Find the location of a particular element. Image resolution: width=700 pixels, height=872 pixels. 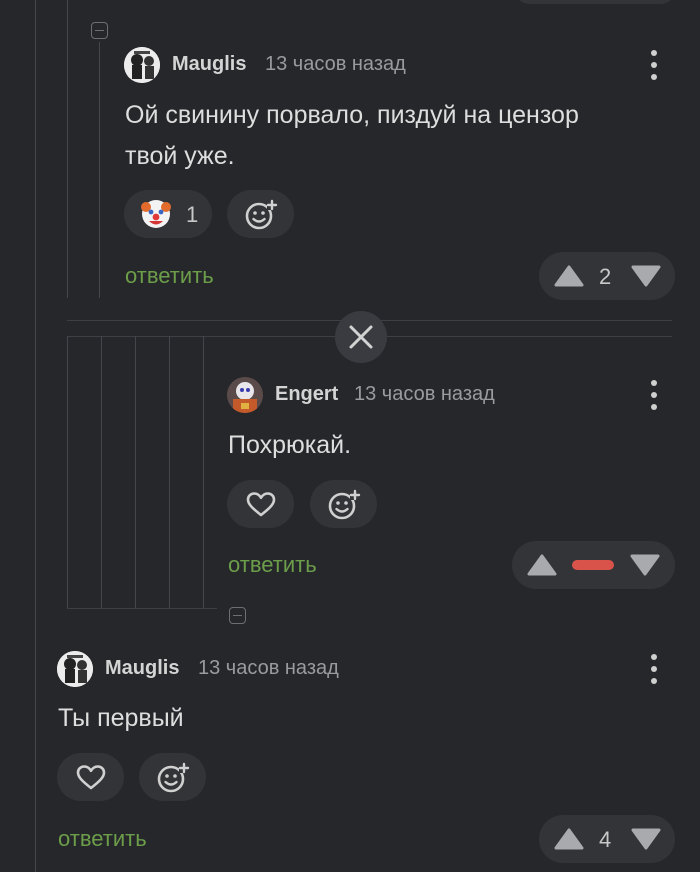

thread-line-a is located at coordinates (67, 472).